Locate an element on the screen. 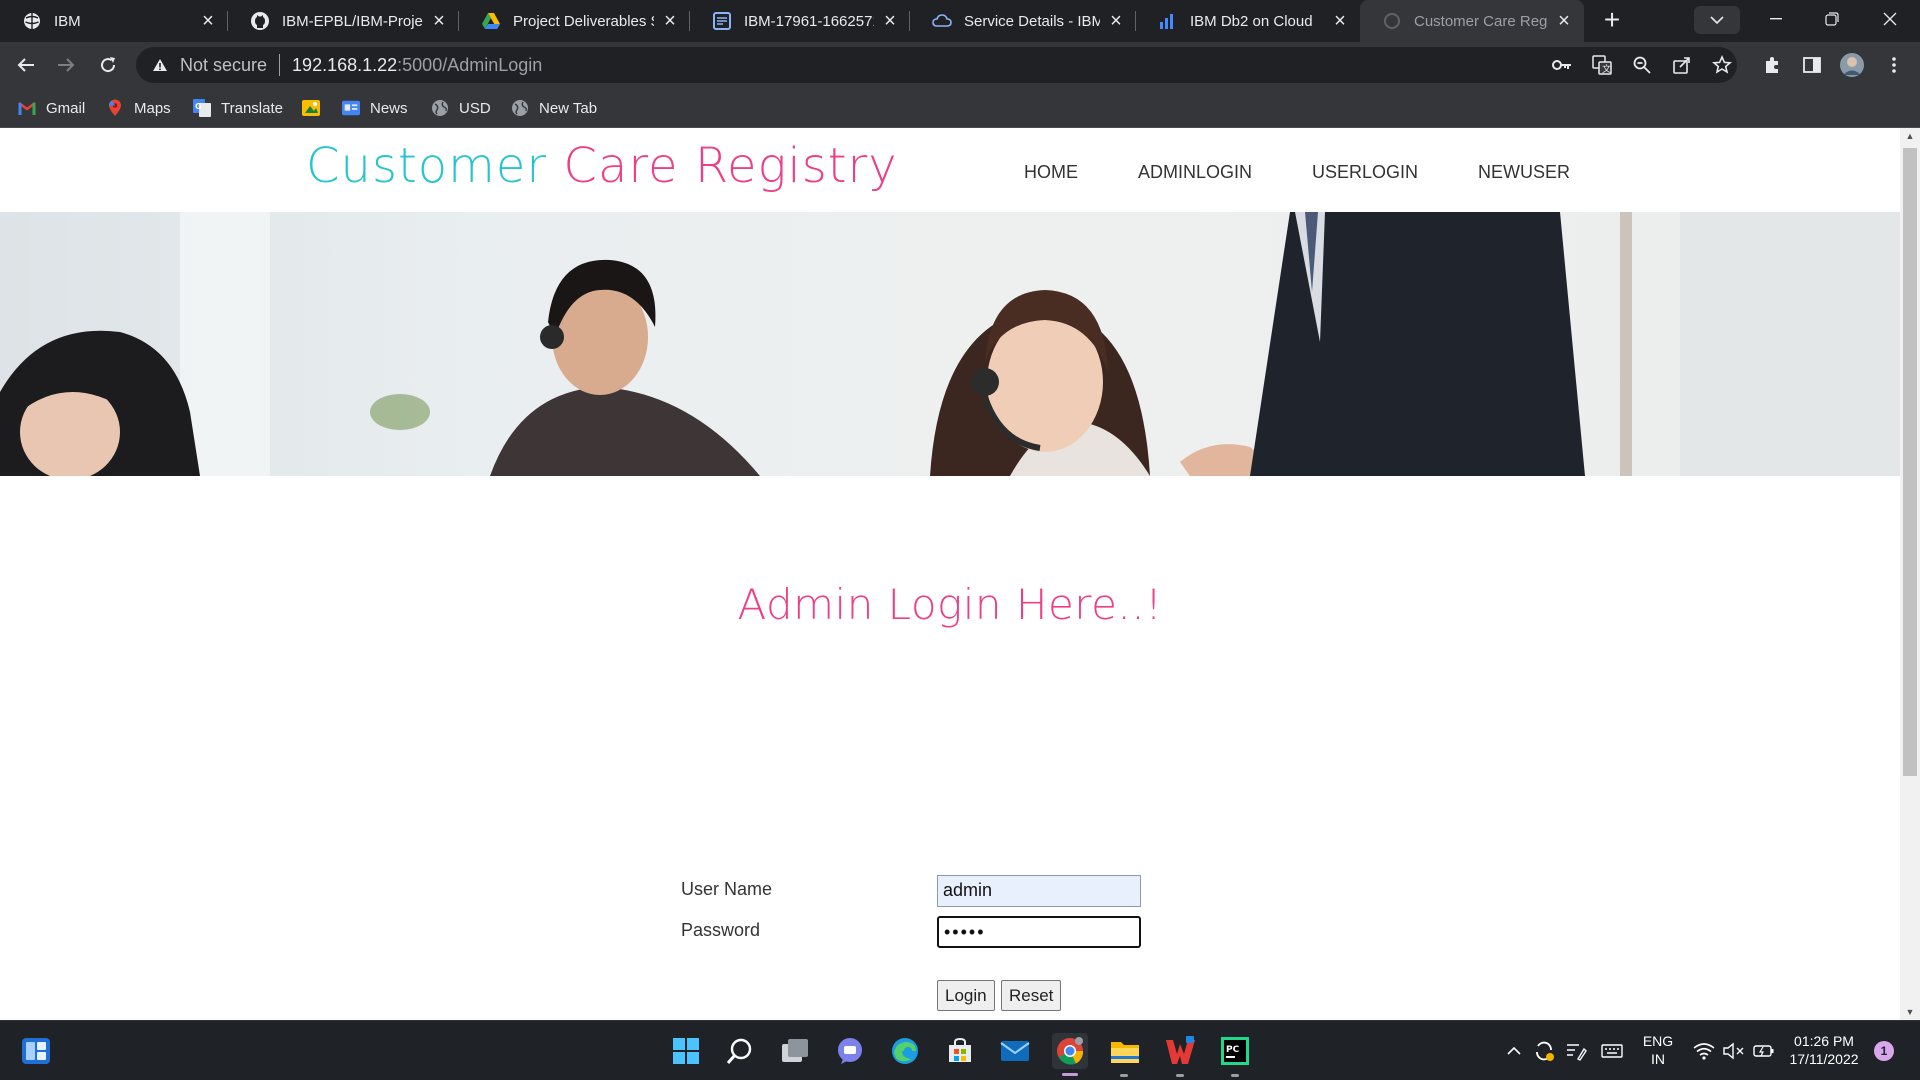 The image size is (1920, 1080). region-code: IN is located at coordinates (1658, 1059).